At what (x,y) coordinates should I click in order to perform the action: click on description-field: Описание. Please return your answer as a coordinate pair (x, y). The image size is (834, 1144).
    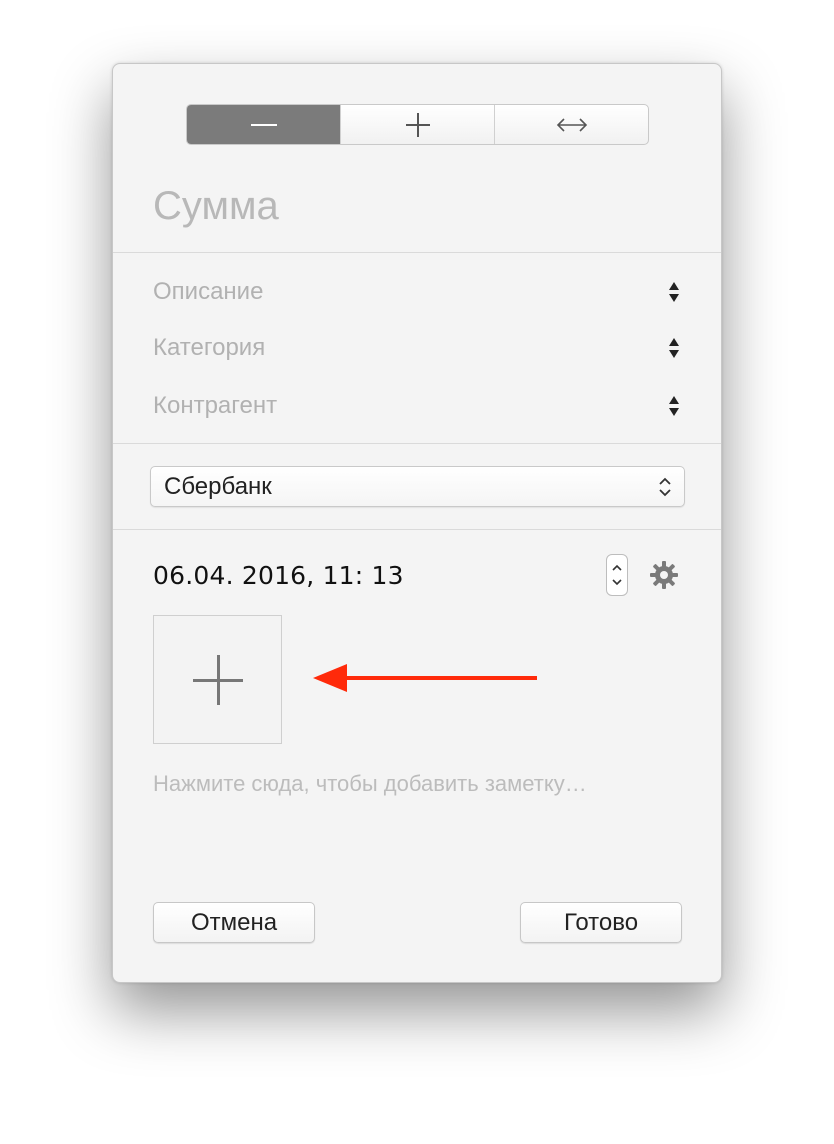
    Looking at the image, I should click on (417, 292).